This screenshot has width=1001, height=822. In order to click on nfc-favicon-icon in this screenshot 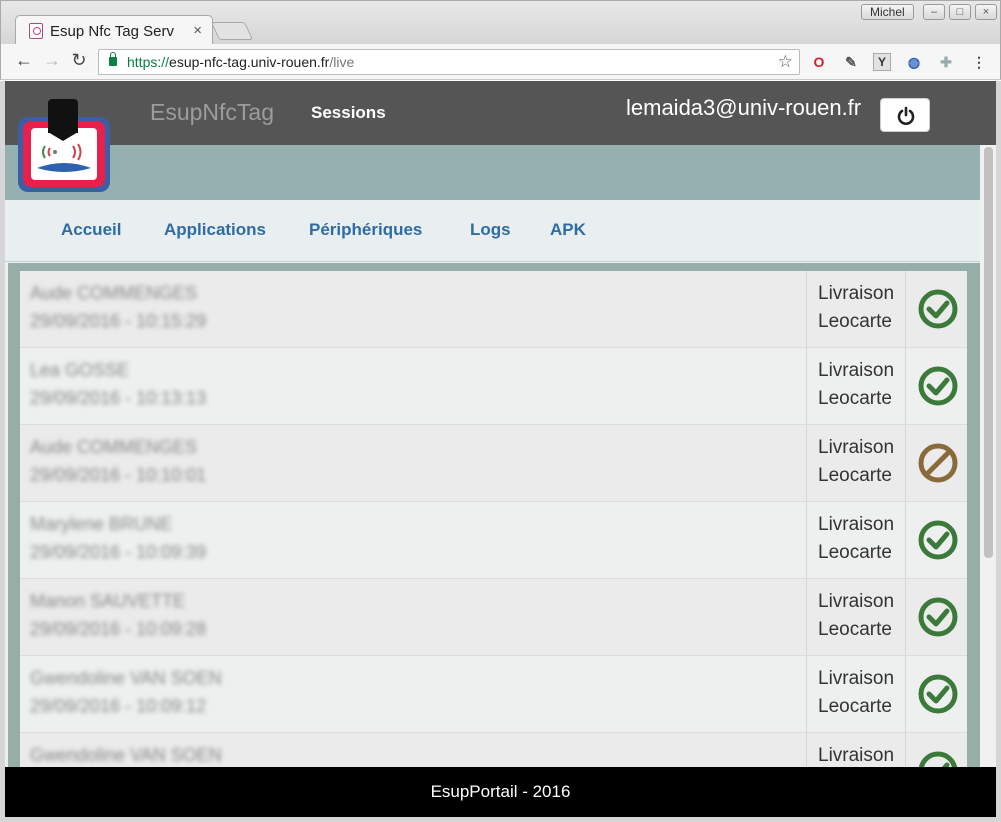, I will do `click(36, 31)`.